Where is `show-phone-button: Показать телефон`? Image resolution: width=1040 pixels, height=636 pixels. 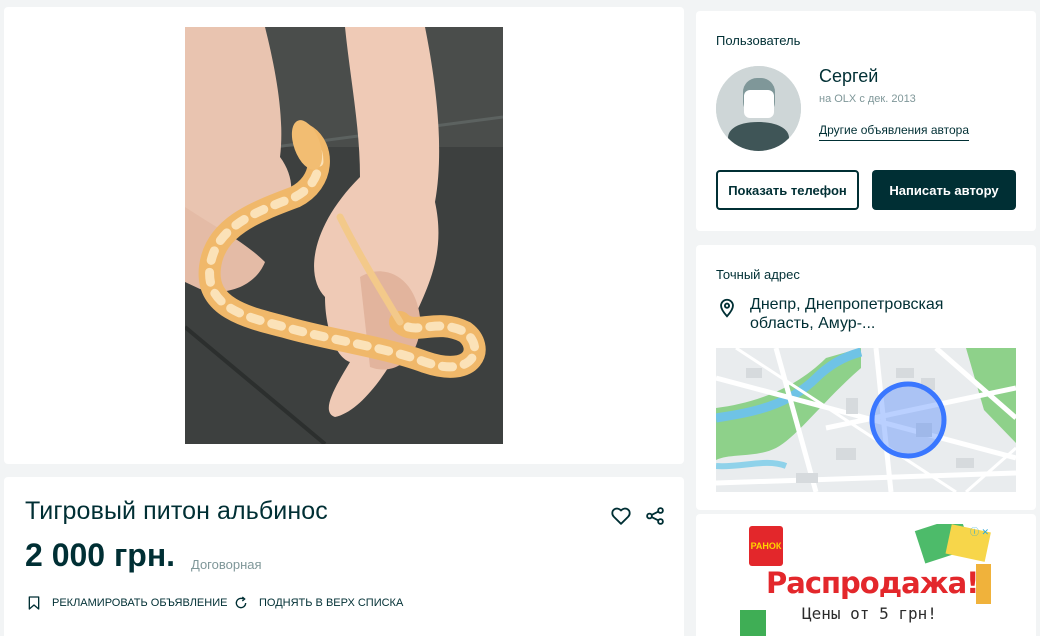
show-phone-button: Показать телефон is located at coordinates (787, 190).